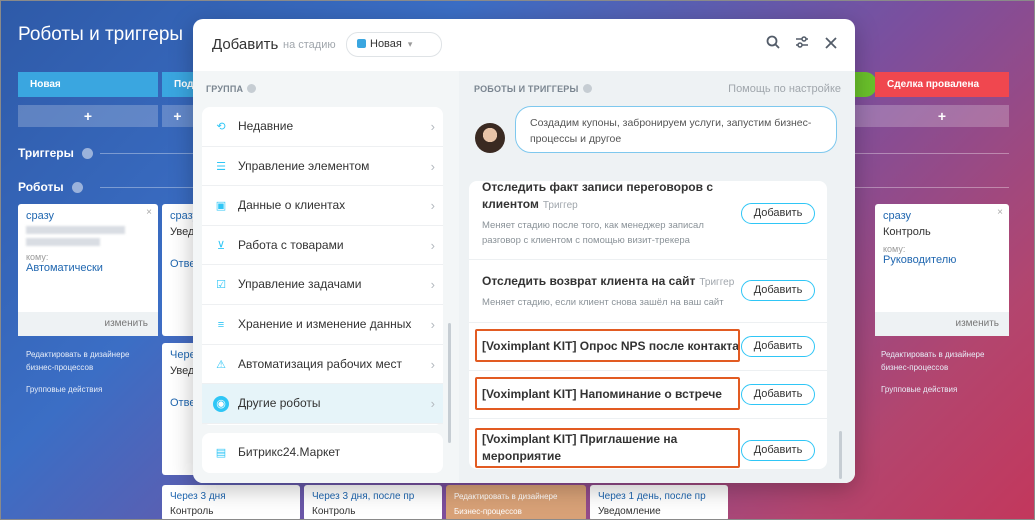 This screenshot has width=1035, height=520. Describe the element at coordinates (221, 245) in the screenshot. I see `cart-icon: ⊻` at that location.